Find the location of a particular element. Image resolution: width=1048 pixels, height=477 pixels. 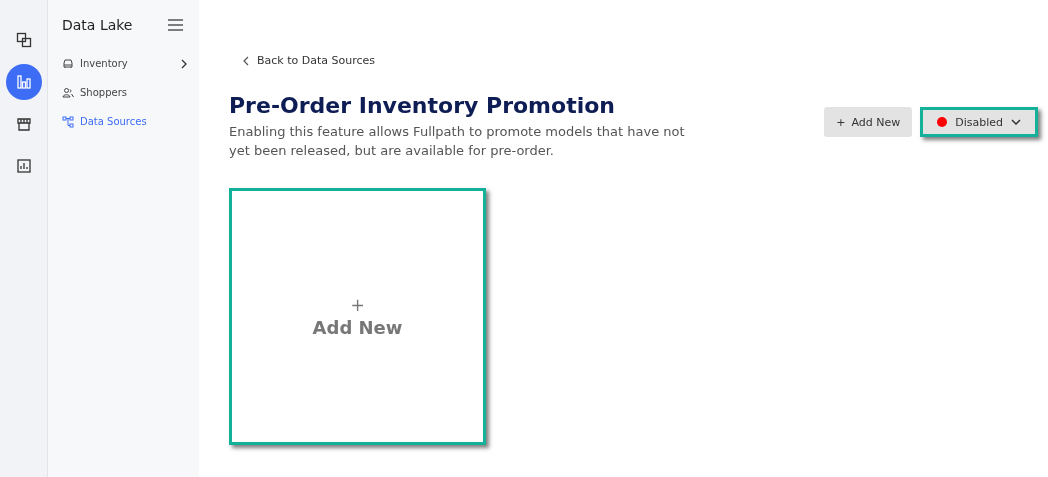

layers-icon is located at coordinates (23, 40).